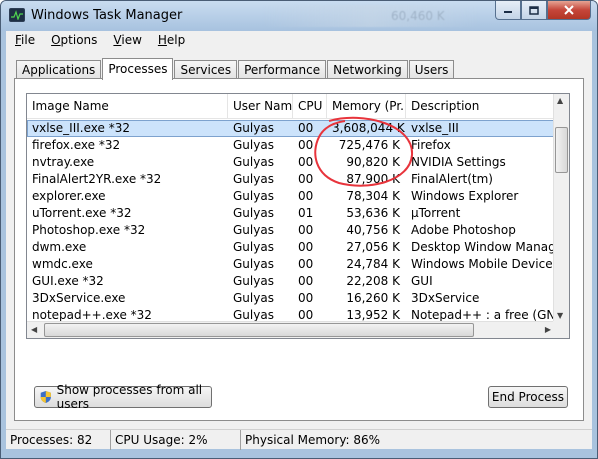 The width and height of the screenshot is (598, 459). I want to click on minimize-icon, so click(508, 12).